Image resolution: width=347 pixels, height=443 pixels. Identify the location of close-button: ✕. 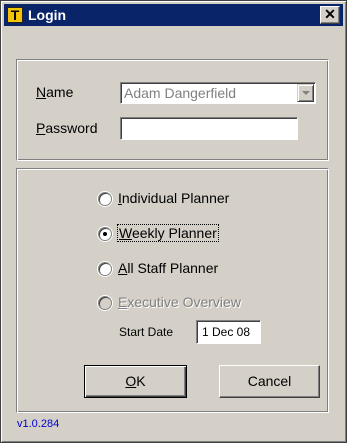
(330, 15).